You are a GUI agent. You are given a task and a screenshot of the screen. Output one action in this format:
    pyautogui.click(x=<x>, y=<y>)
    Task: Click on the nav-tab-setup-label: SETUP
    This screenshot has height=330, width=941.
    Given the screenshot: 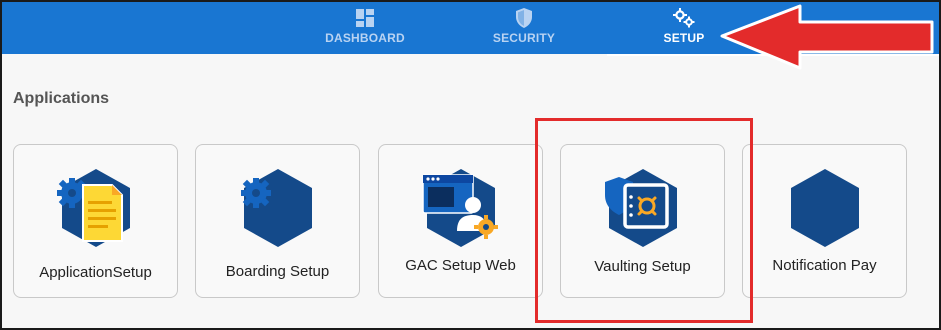 What is the action you would take?
    pyautogui.click(x=684, y=38)
    